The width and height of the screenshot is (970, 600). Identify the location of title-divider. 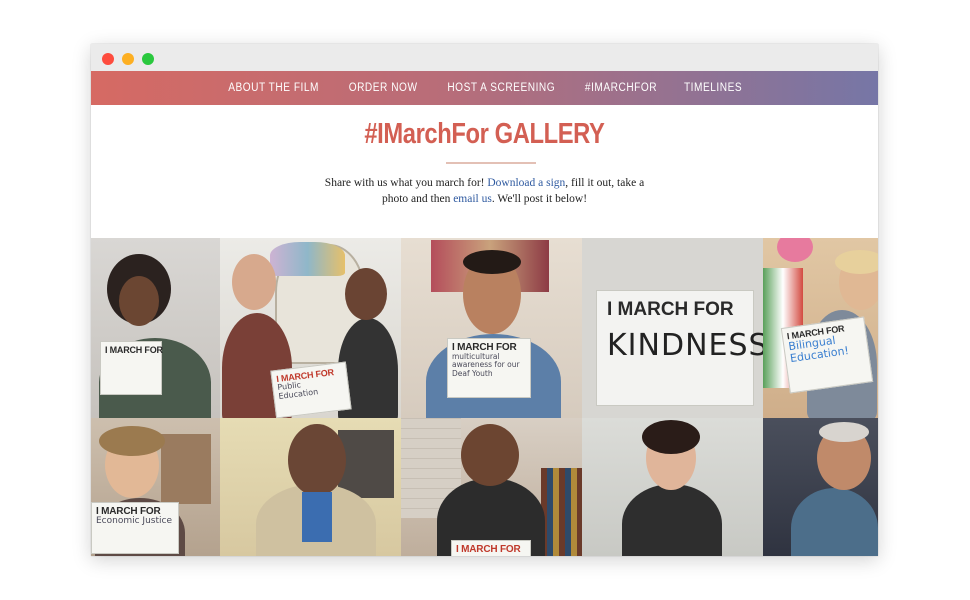
(491, 163).